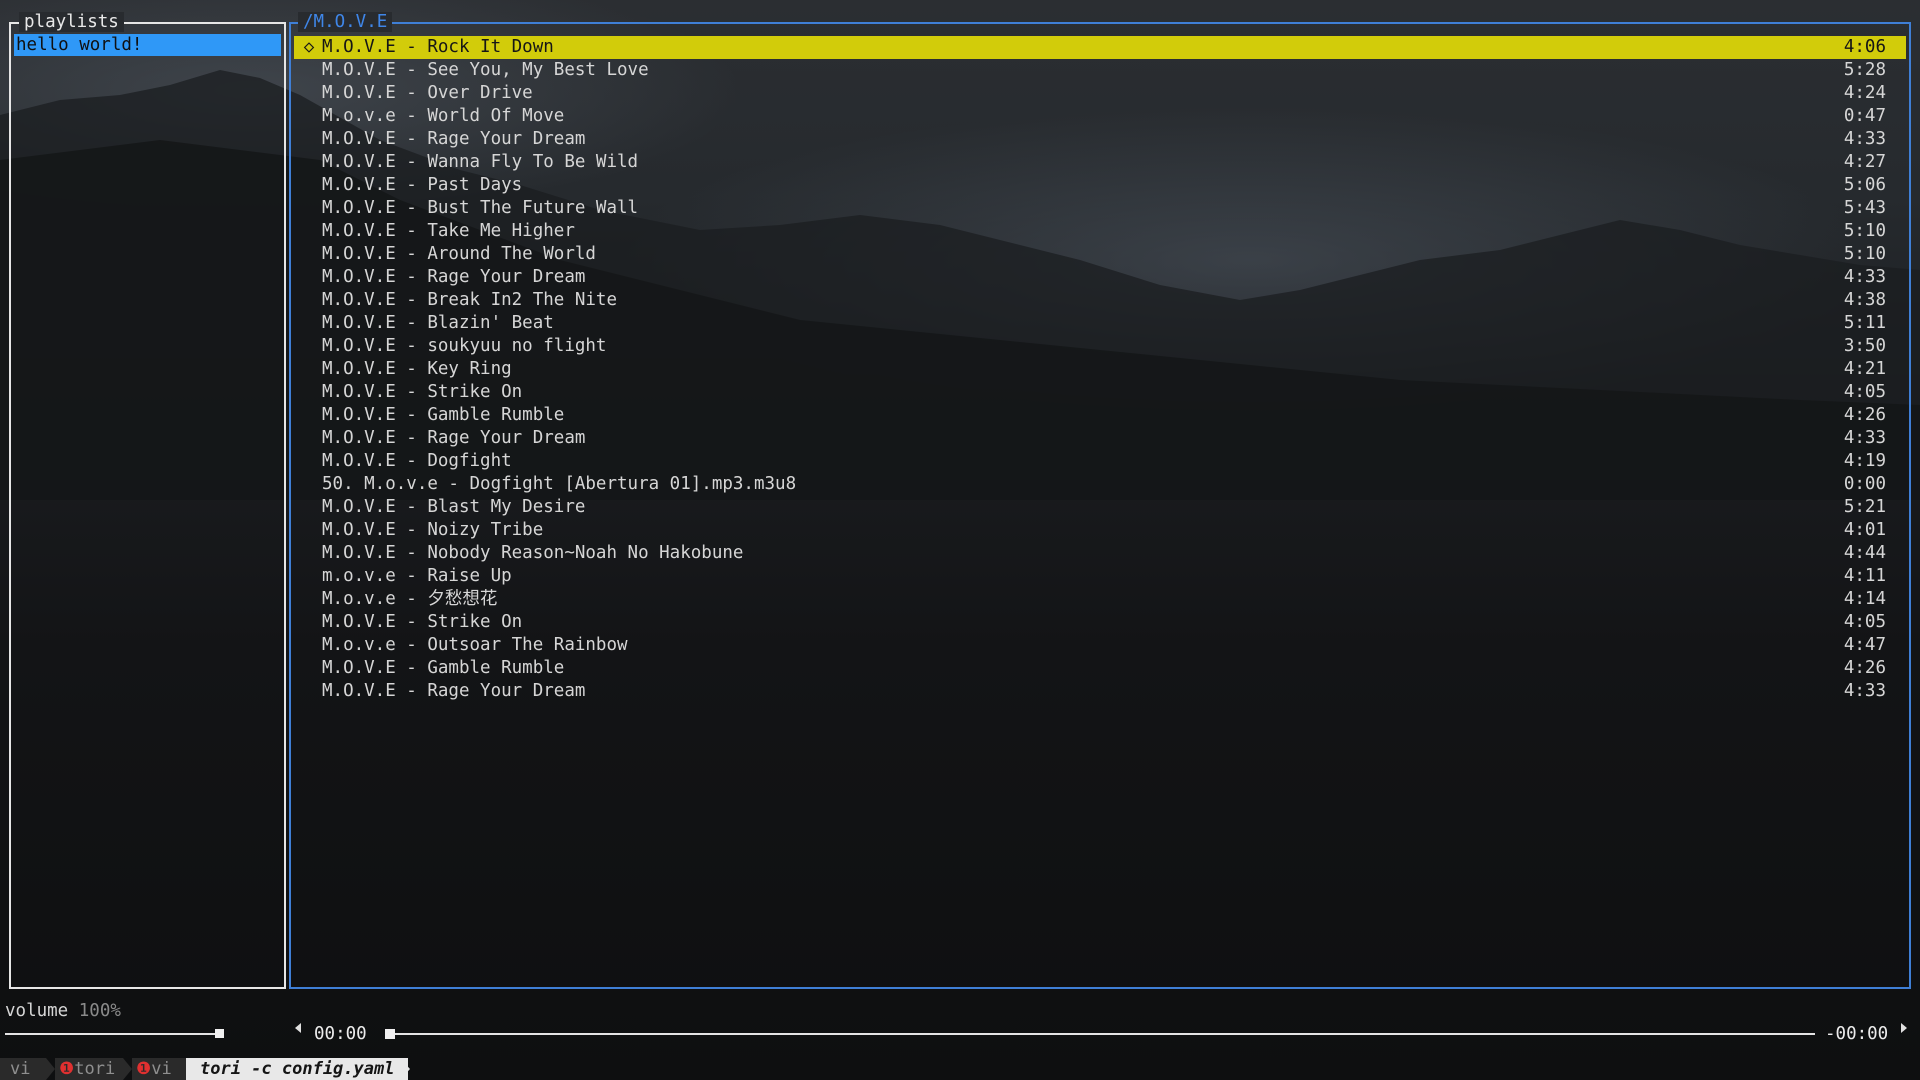  What do you see at coordinates (443, 415) in the screenshot?
I see `song-title: M.O.V.E - Gamble Rumble` at bounding box center [443, 415].